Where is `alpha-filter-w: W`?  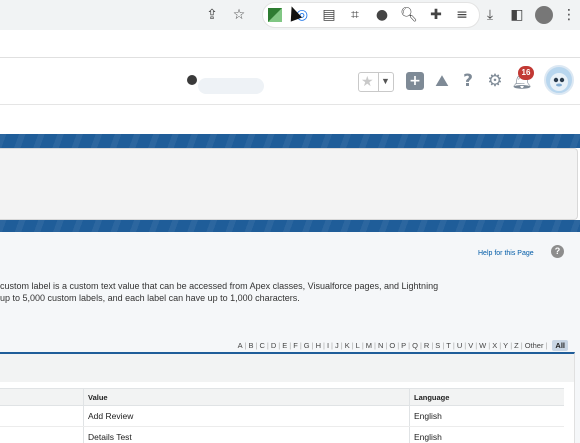
alpha-filter-w: W is located at coordinates (482, 345).